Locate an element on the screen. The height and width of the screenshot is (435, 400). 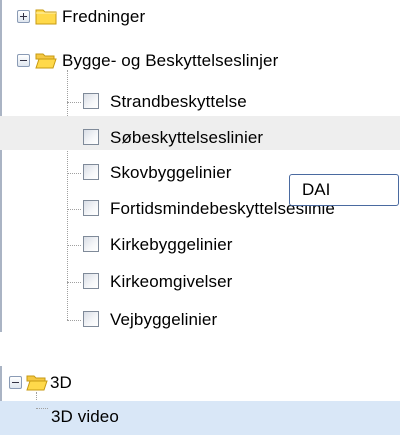
layer-item-strandbeskyttelse: Strandbeskyttelse is located at coordinates (200, 102).